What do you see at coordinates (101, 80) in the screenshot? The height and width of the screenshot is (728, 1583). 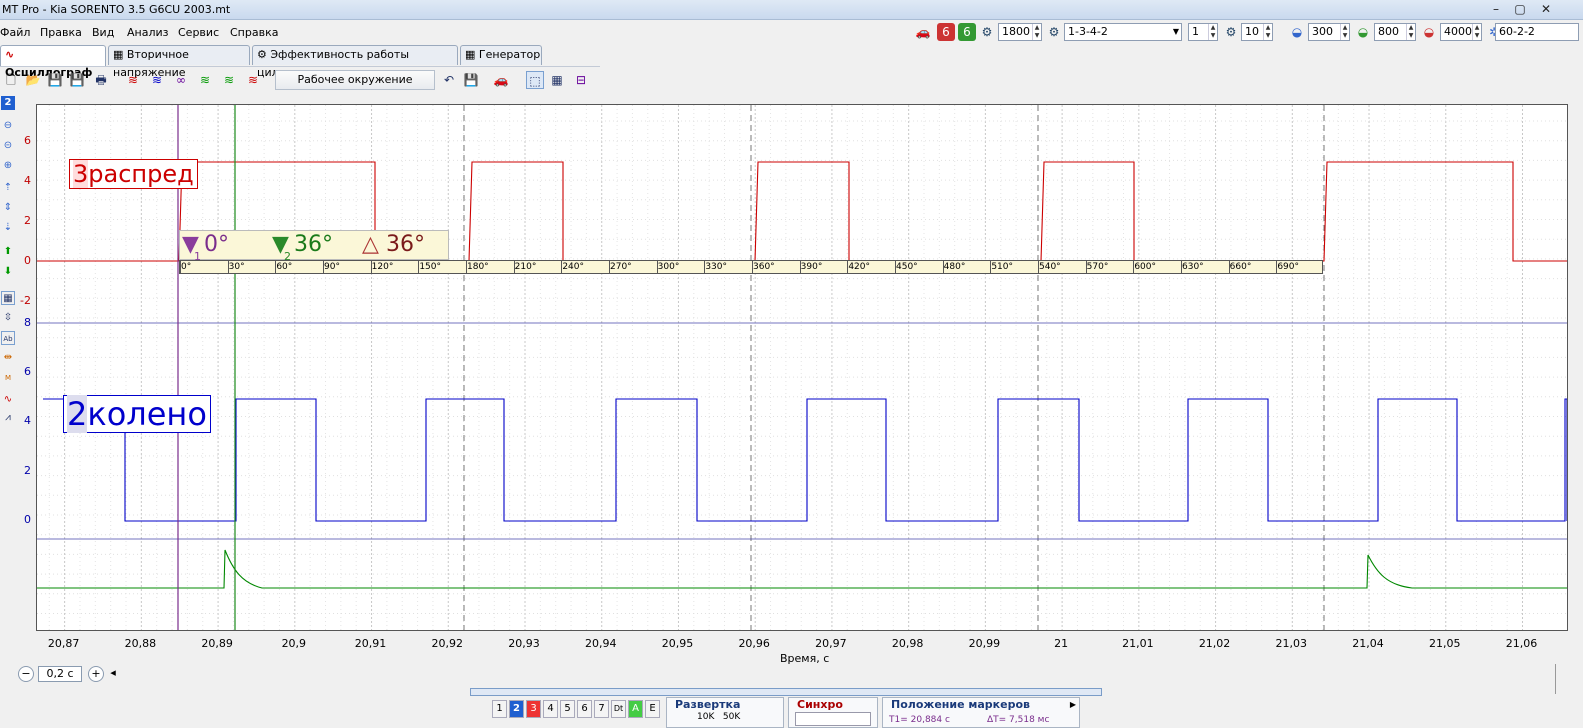 I see `print-icon: 🖶` at bounding box center [101, 80].